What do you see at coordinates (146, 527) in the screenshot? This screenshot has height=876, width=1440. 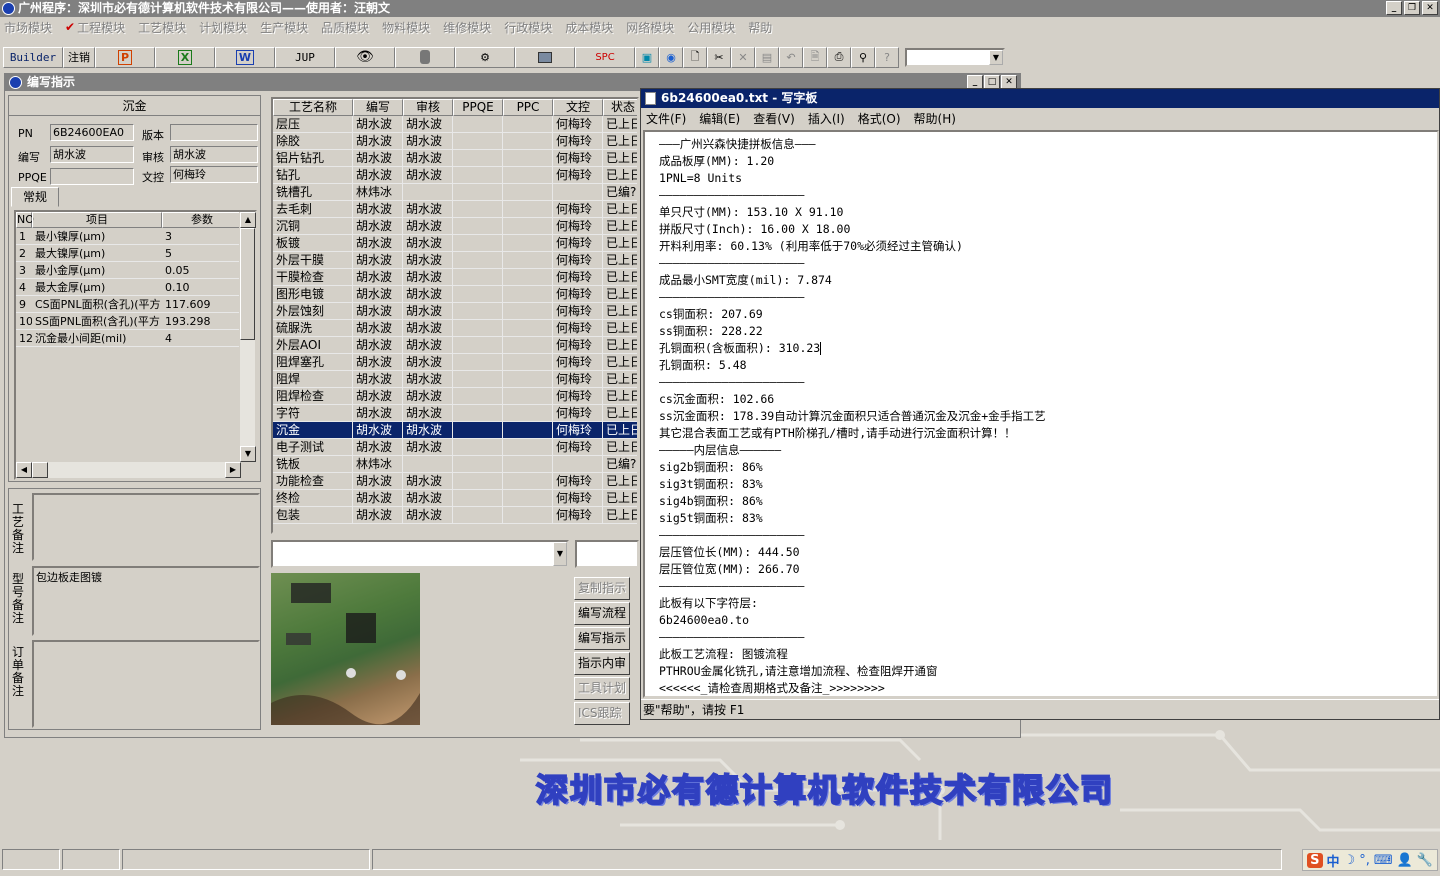 I see `process-remark-box` at bounding box center [146, 527].